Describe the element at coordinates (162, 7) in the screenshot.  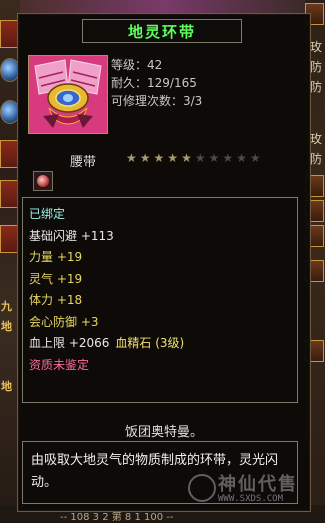
I see `game-scene-top` at that location.